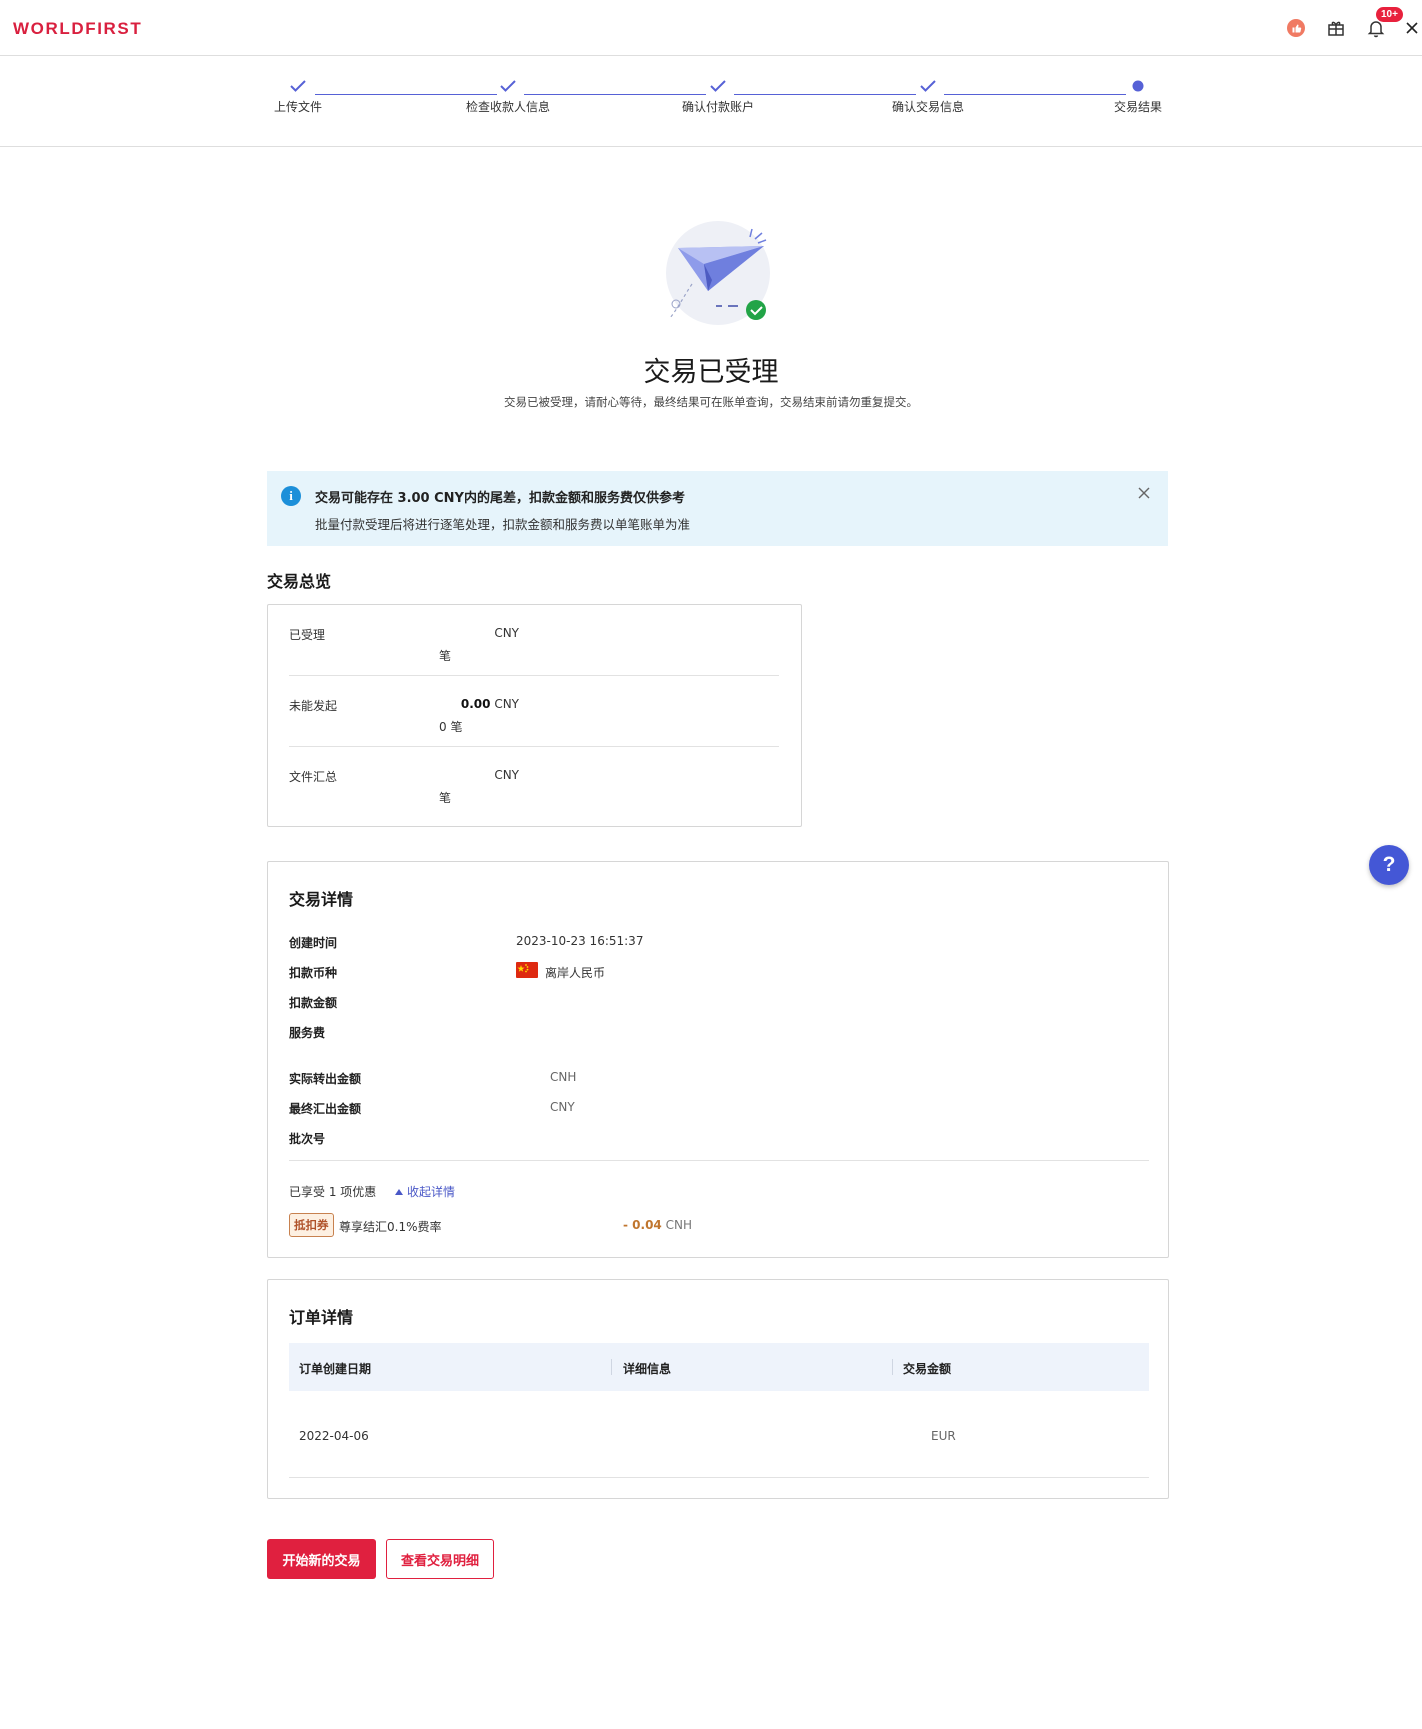 This screenshot has width=1422, height=1729. Describe the element at coordinates (720, 273) in the screenshot. I see `paper-plane-illustration` at that location.